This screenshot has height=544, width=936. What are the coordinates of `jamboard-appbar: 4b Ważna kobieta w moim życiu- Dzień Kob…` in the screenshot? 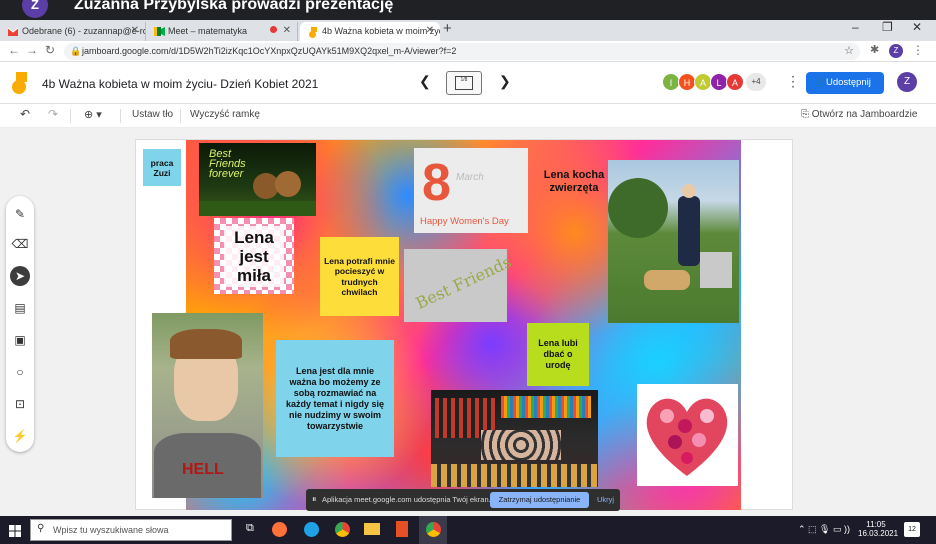 It's located at (468, 83).